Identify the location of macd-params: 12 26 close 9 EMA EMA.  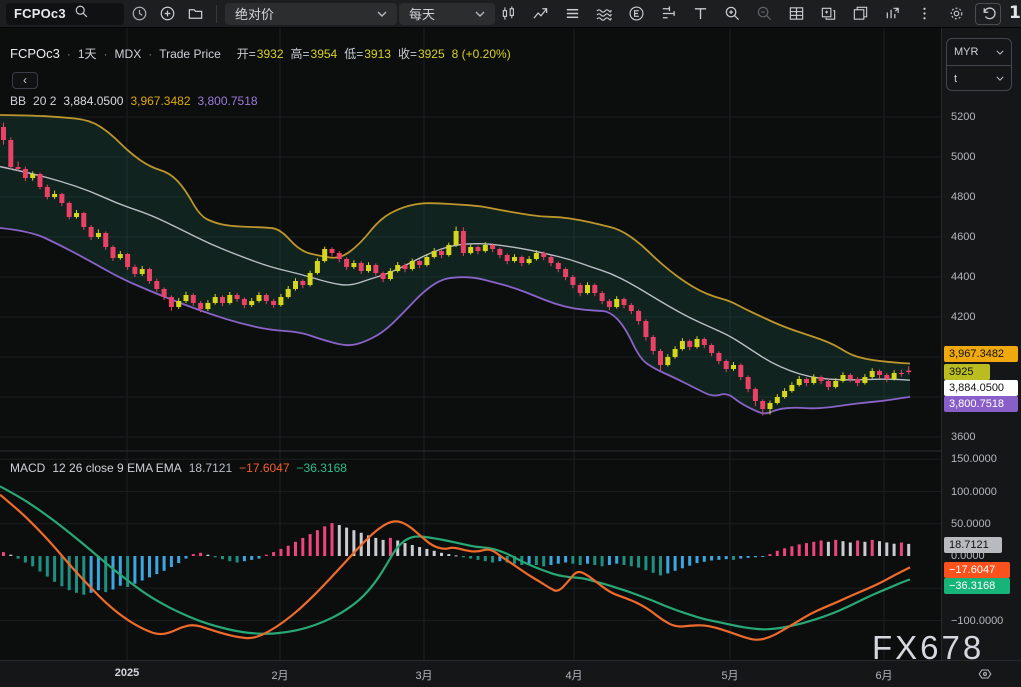
(117, 468).